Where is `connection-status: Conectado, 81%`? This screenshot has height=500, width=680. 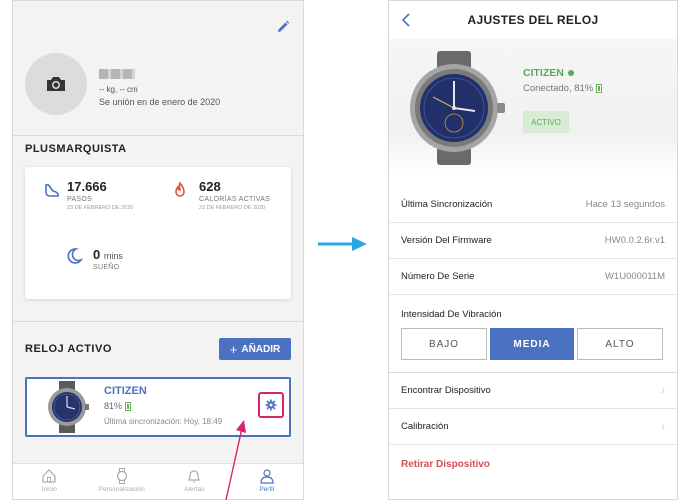 connection-status: Conectado, 81% is located at coordinates (563, 88).